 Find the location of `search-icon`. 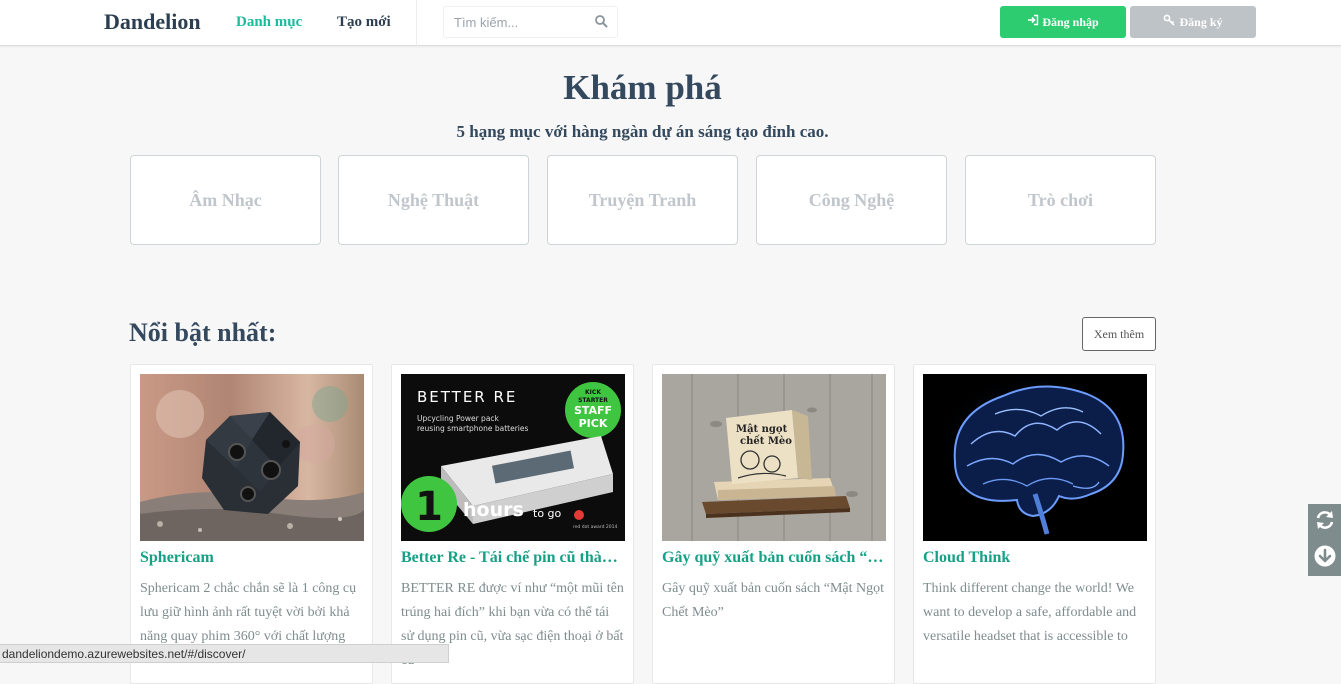

search-icon is located at coordinates (601, 21).